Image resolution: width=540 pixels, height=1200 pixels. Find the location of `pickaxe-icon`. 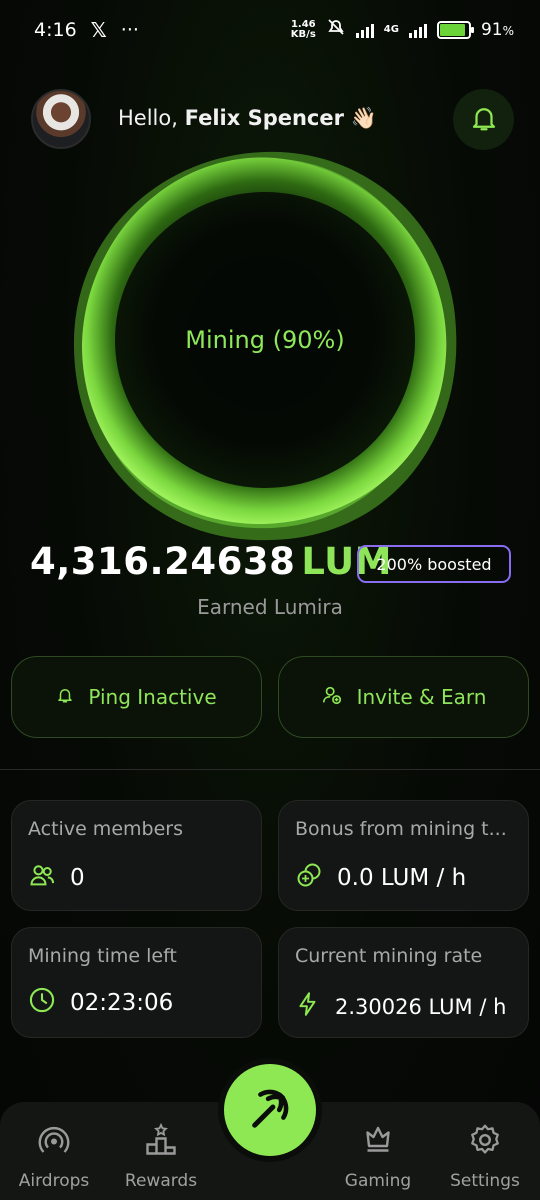

pickaxe-icon is located at coordinates (270, 1110).